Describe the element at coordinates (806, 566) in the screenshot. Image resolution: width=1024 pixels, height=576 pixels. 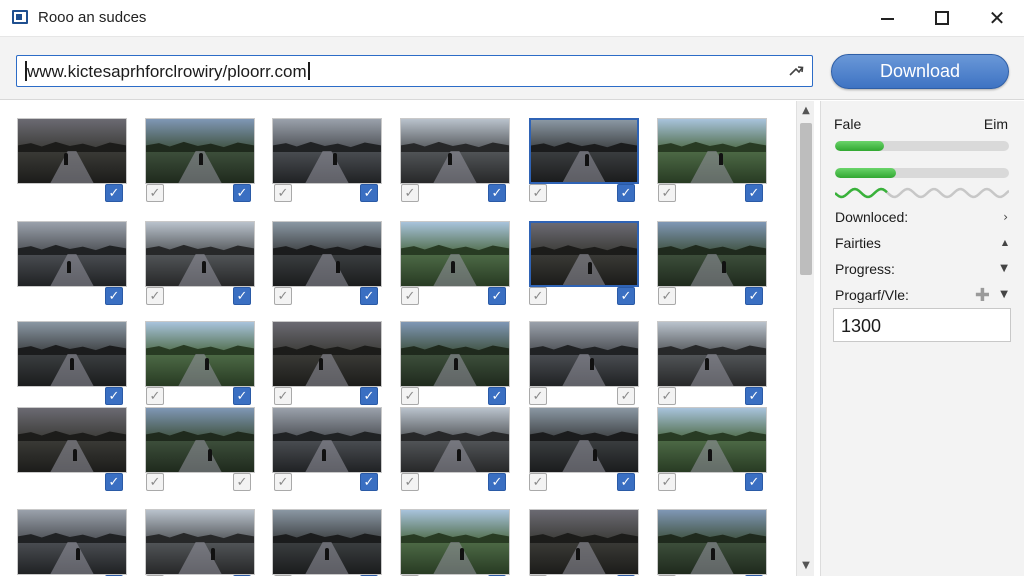
I see `scroll-down-icon: ▼` at that location.